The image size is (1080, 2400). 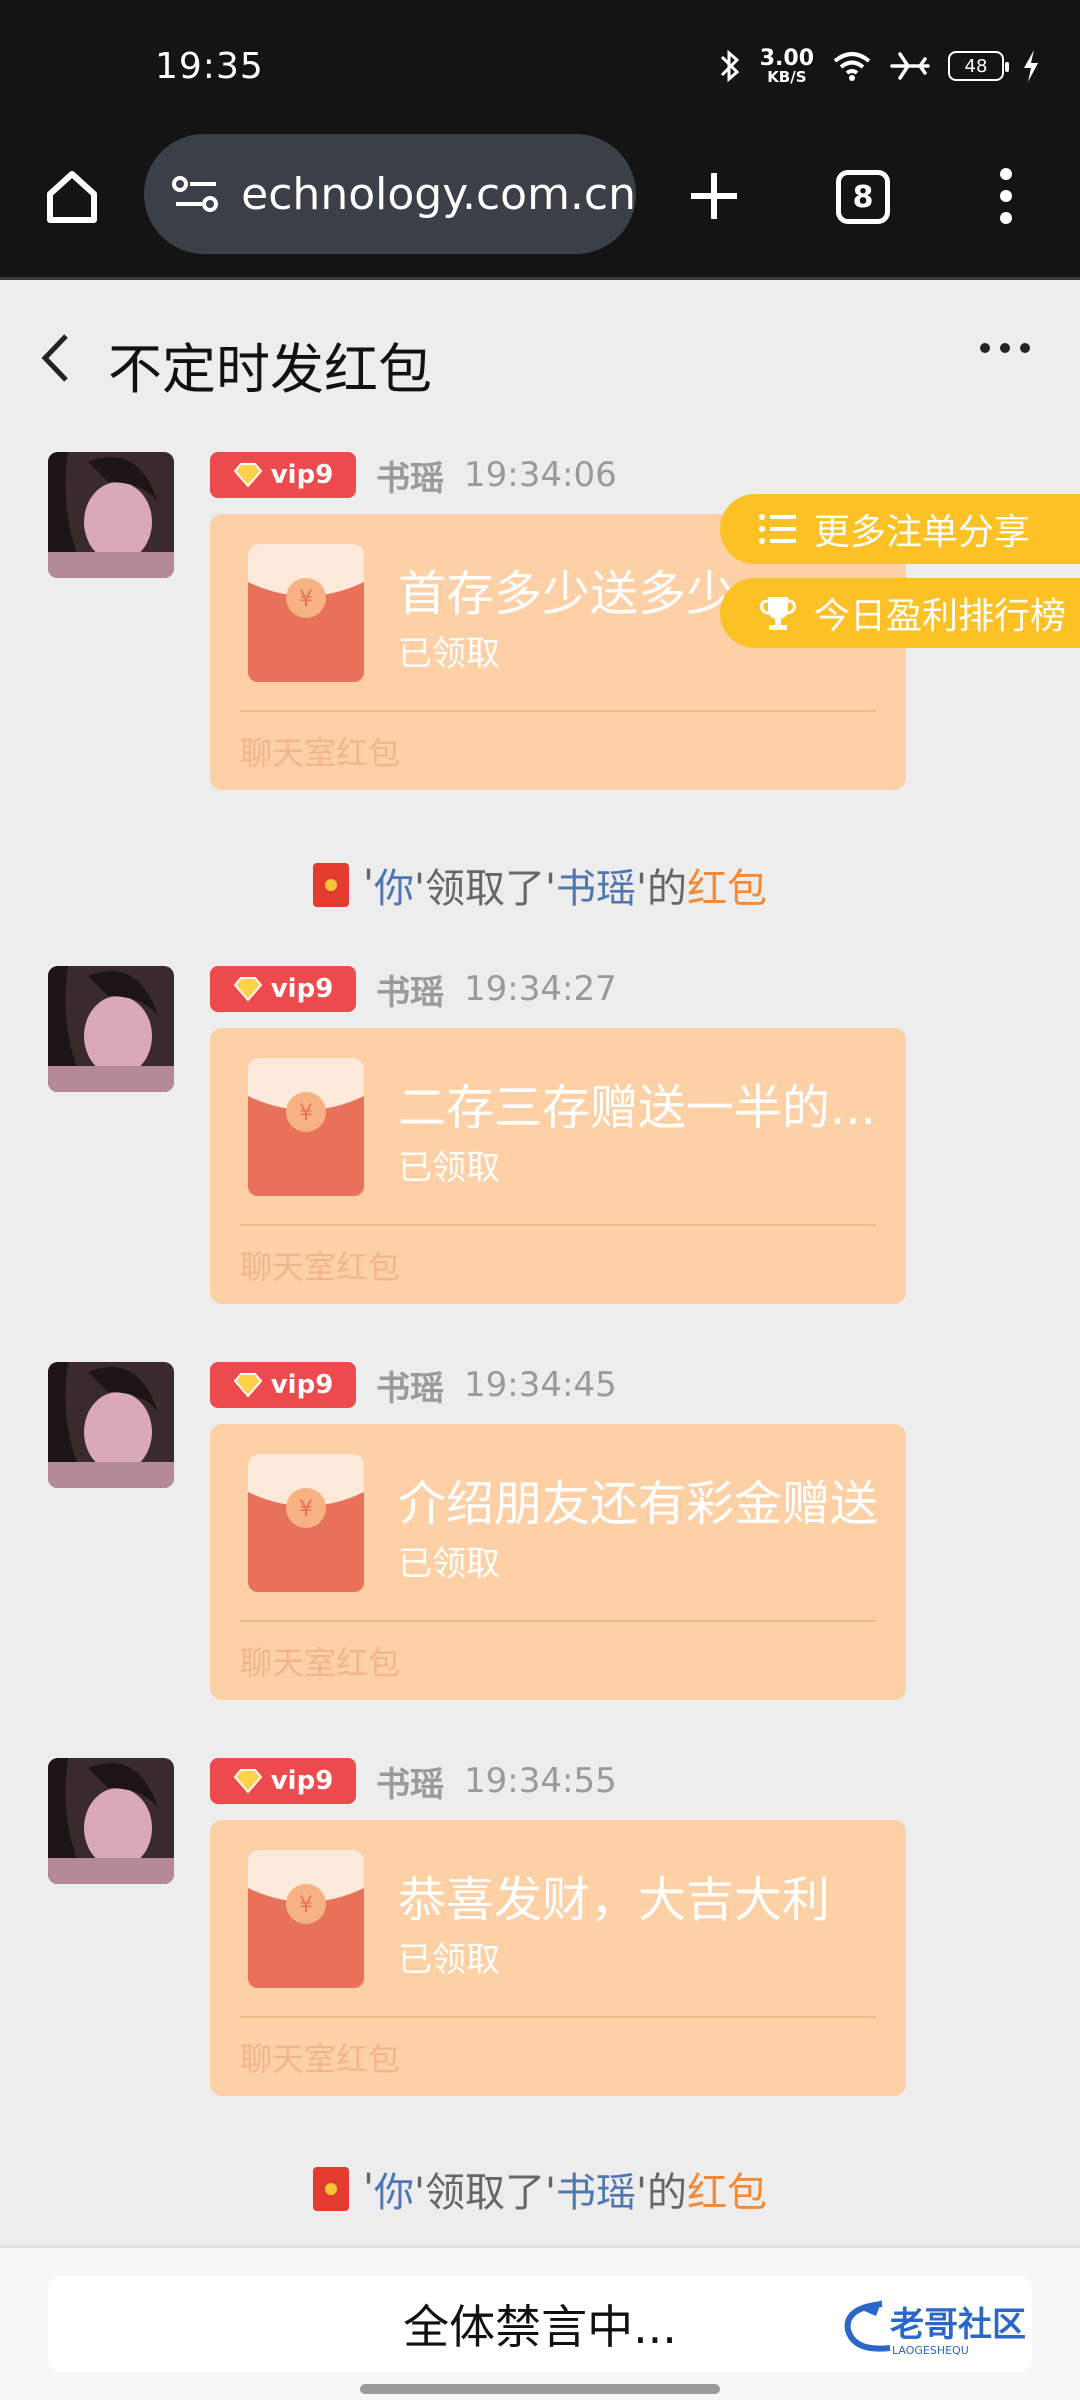 I want to click on message-meta: vip9 书瑶 19:34:27, so click(x=413, y=989).